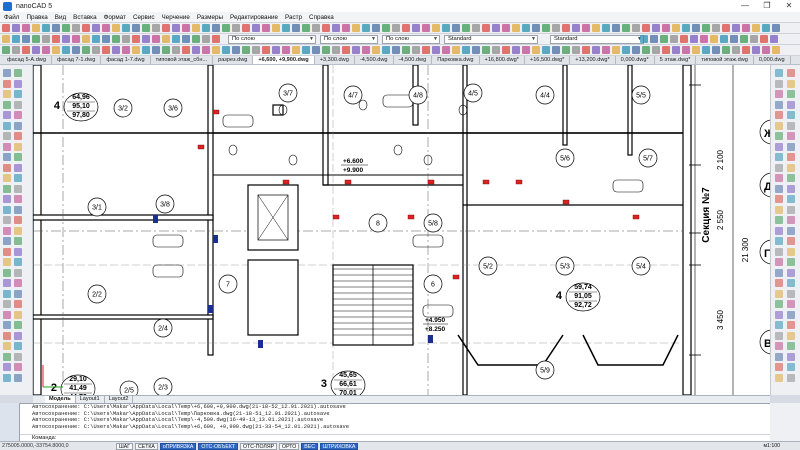 The width and height of the screenshot is (800, 450). Describe the element at coordinates (84, 17) in the screenshot. I see `menu-item: Вставка` at that location.